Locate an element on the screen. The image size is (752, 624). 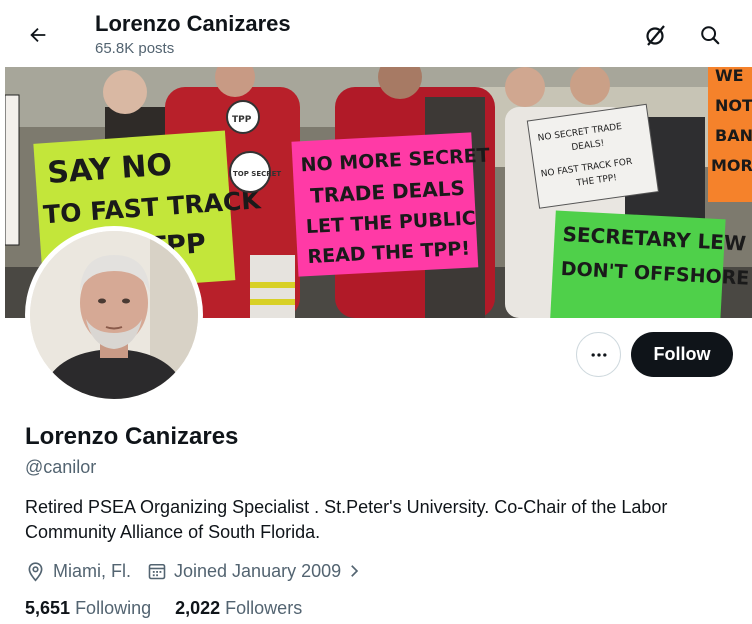
followers-link: 2,022 Followers is located at coordinates (238, 608).